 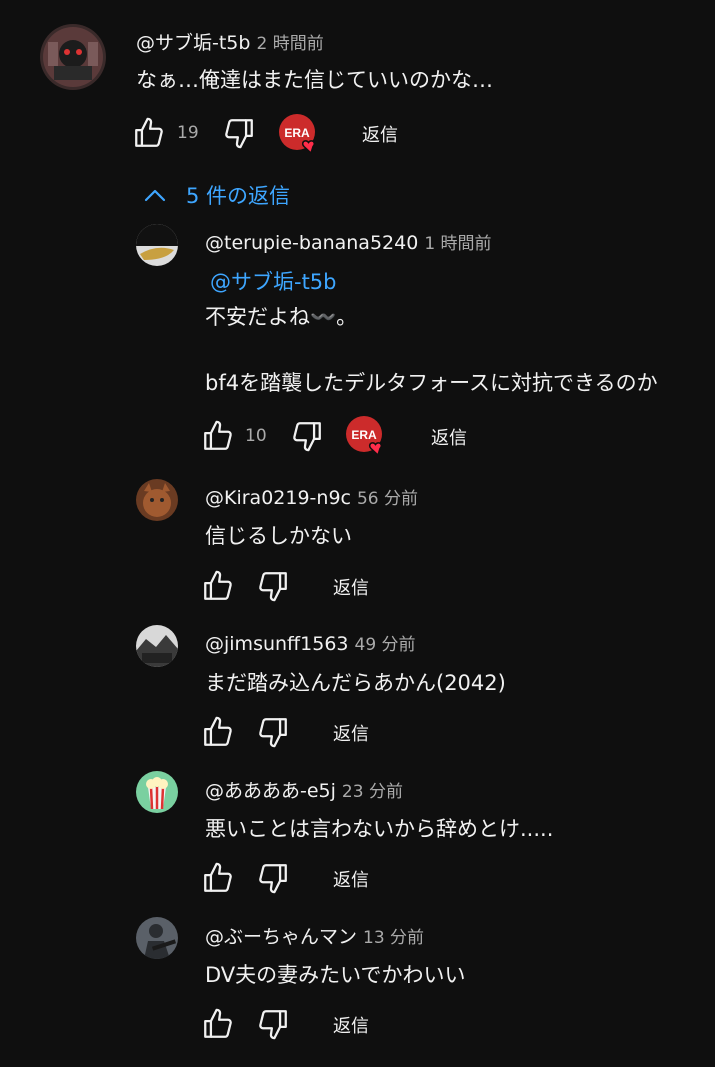 What do you see at coordinates (289, 44) in the screenshot?
I see `comment-time: 2 時間前` at bounding box center [289, 44].